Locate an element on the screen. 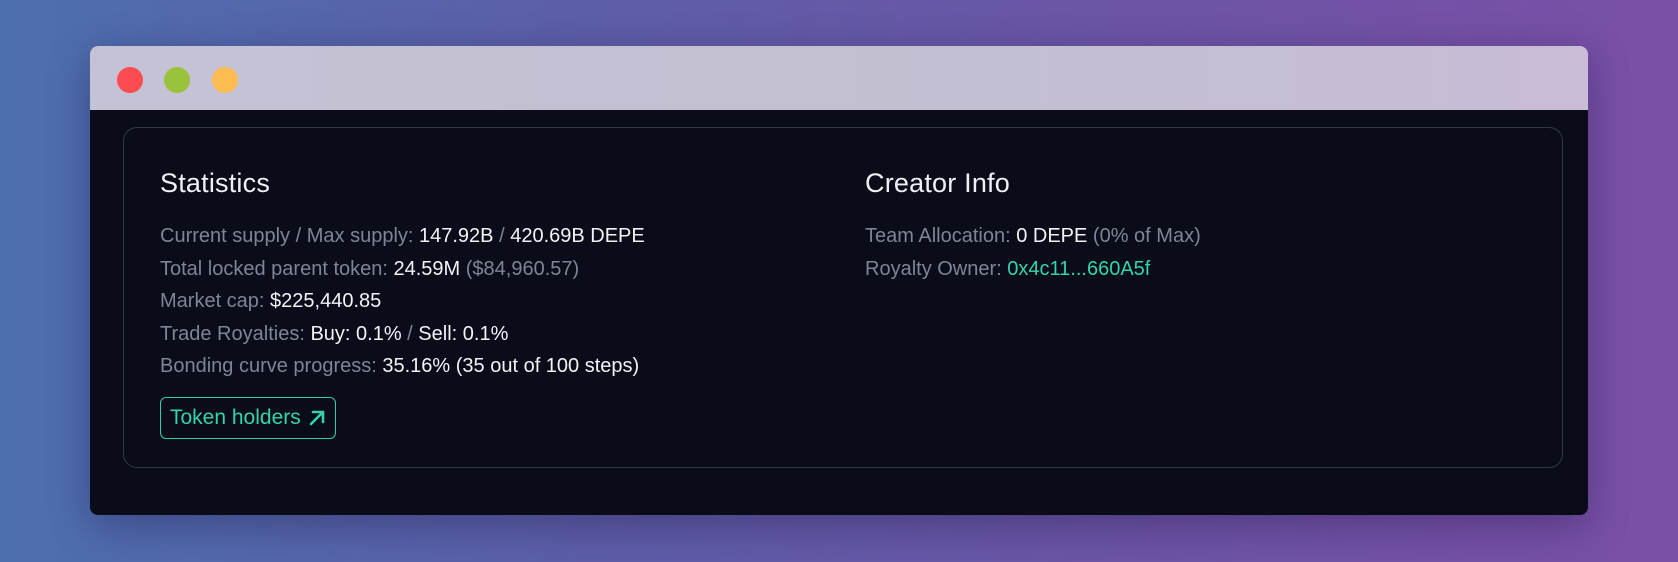 The height and width of the screenshot is (562, 1678). locked-usd-value: ($84,960.57) is located at coordinates (522, 268).